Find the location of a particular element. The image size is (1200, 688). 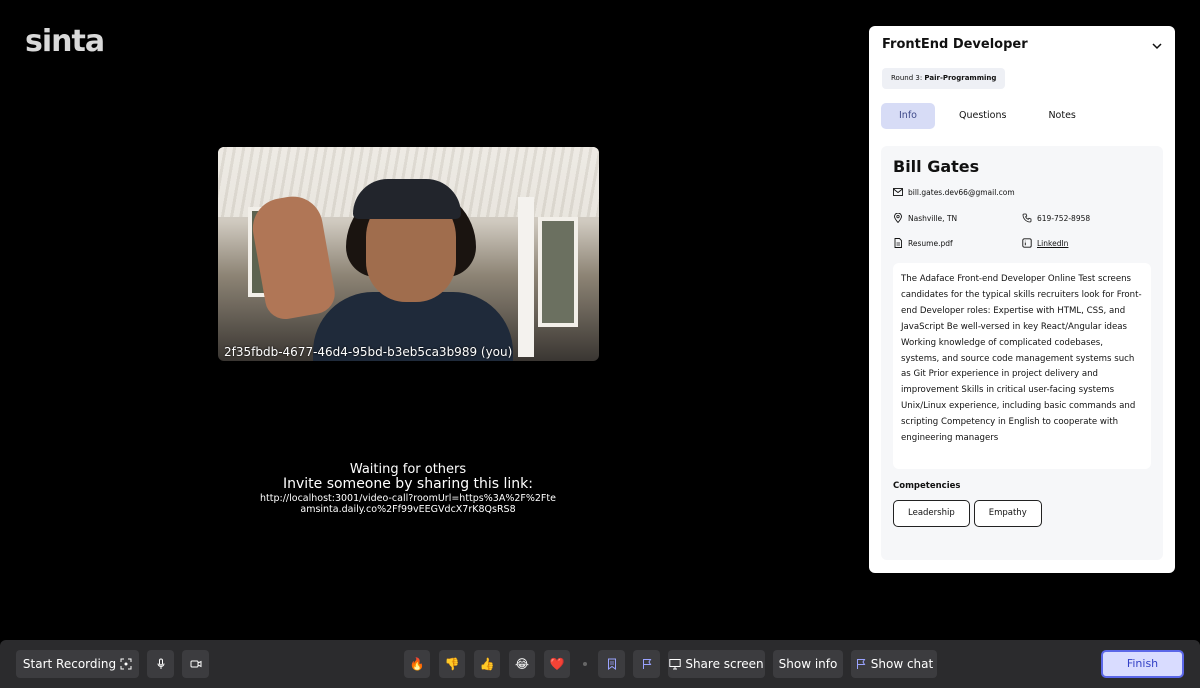

monitor-icon is located at coordinates (675, 664).